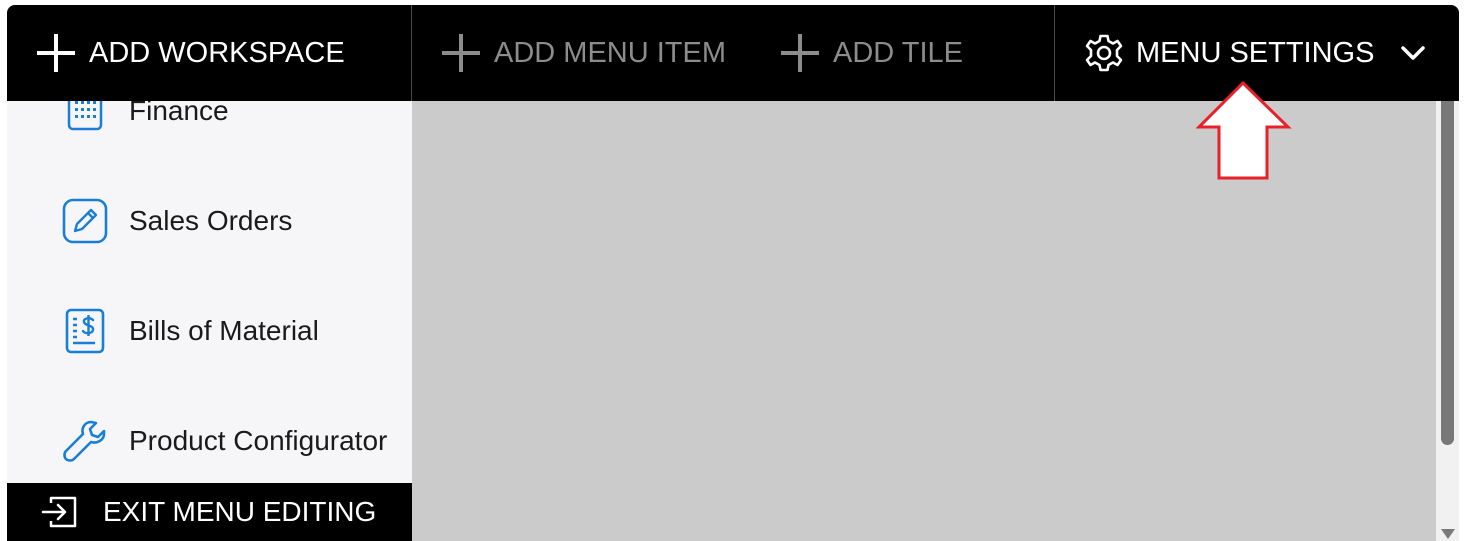  I want to click on sidebar-item-label: Bills of Material, so click(224, 330).